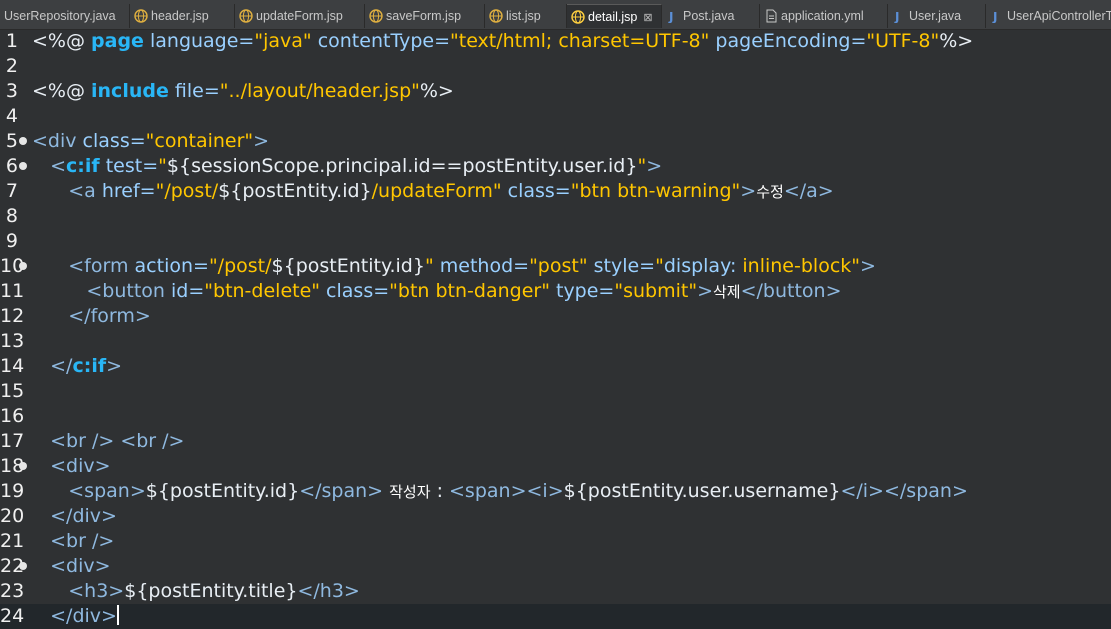 This screenshot has width=1111, height=629. Describe the element at coordinates (12, 366) in the screenshot. I see `line-number: 14` at that location.